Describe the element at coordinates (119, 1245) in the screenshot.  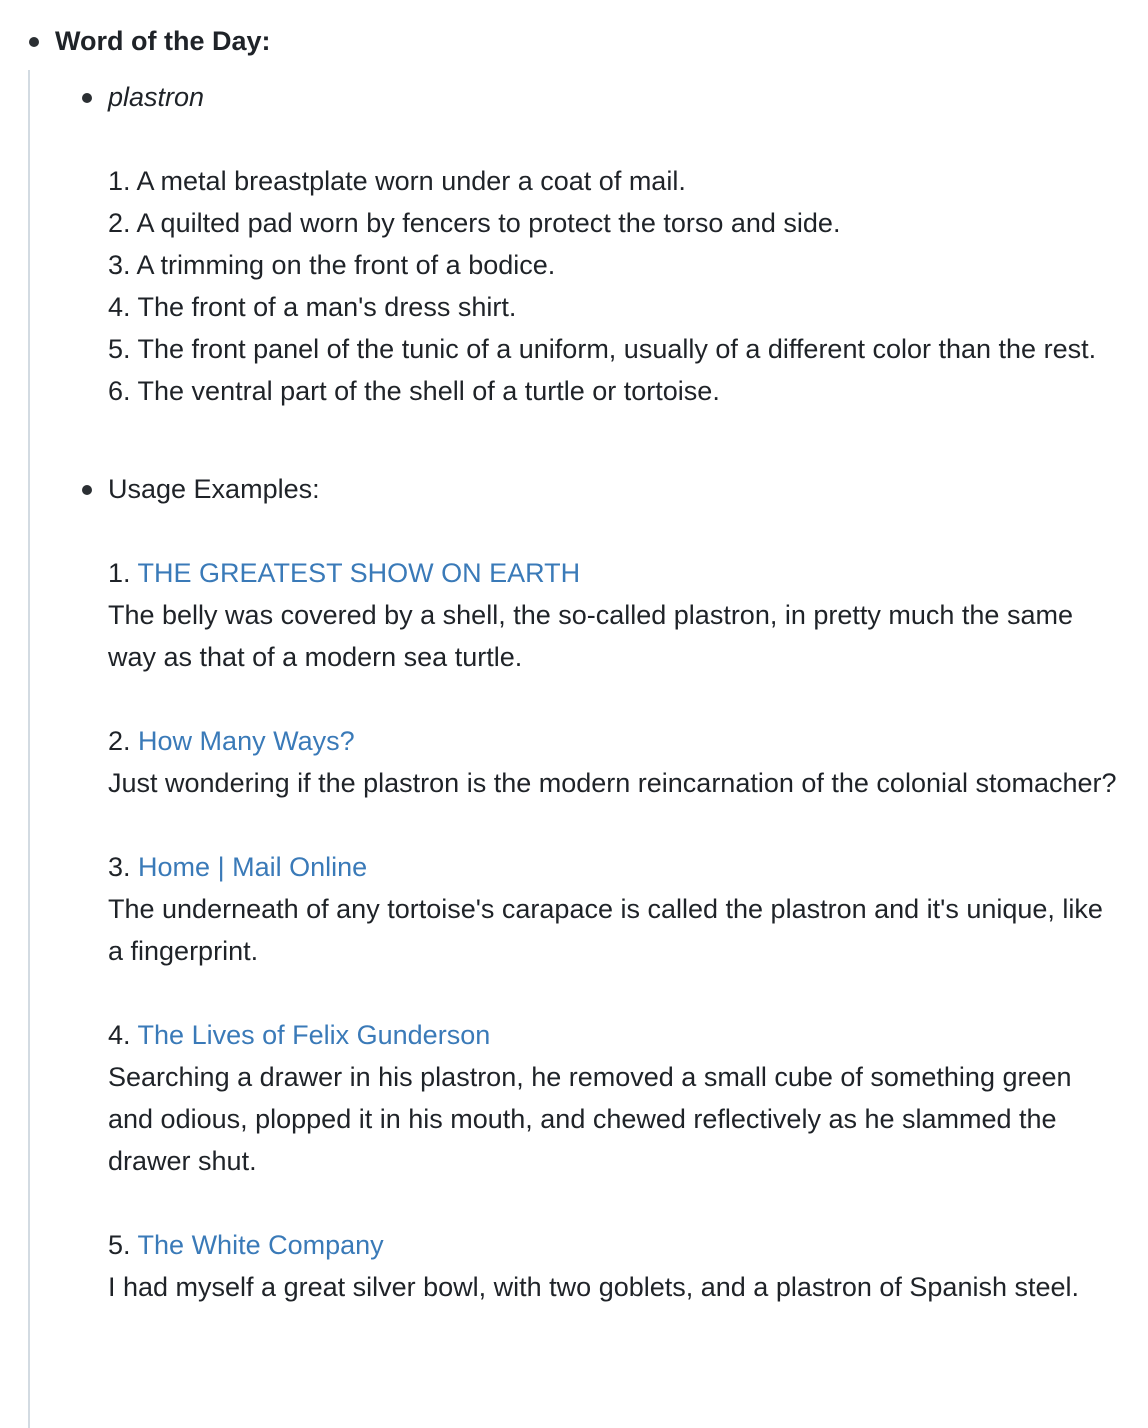
I see `example-number: 5.` at that location.